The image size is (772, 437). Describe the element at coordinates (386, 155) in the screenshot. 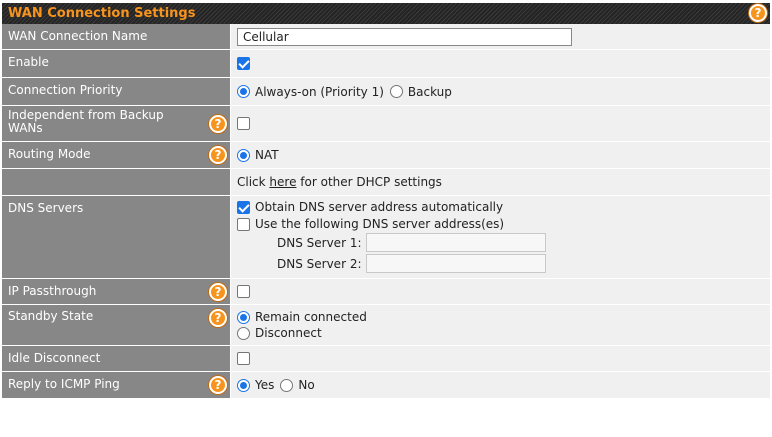

I see `row-routing-mode: Routing Mode ? NAT` at that location.